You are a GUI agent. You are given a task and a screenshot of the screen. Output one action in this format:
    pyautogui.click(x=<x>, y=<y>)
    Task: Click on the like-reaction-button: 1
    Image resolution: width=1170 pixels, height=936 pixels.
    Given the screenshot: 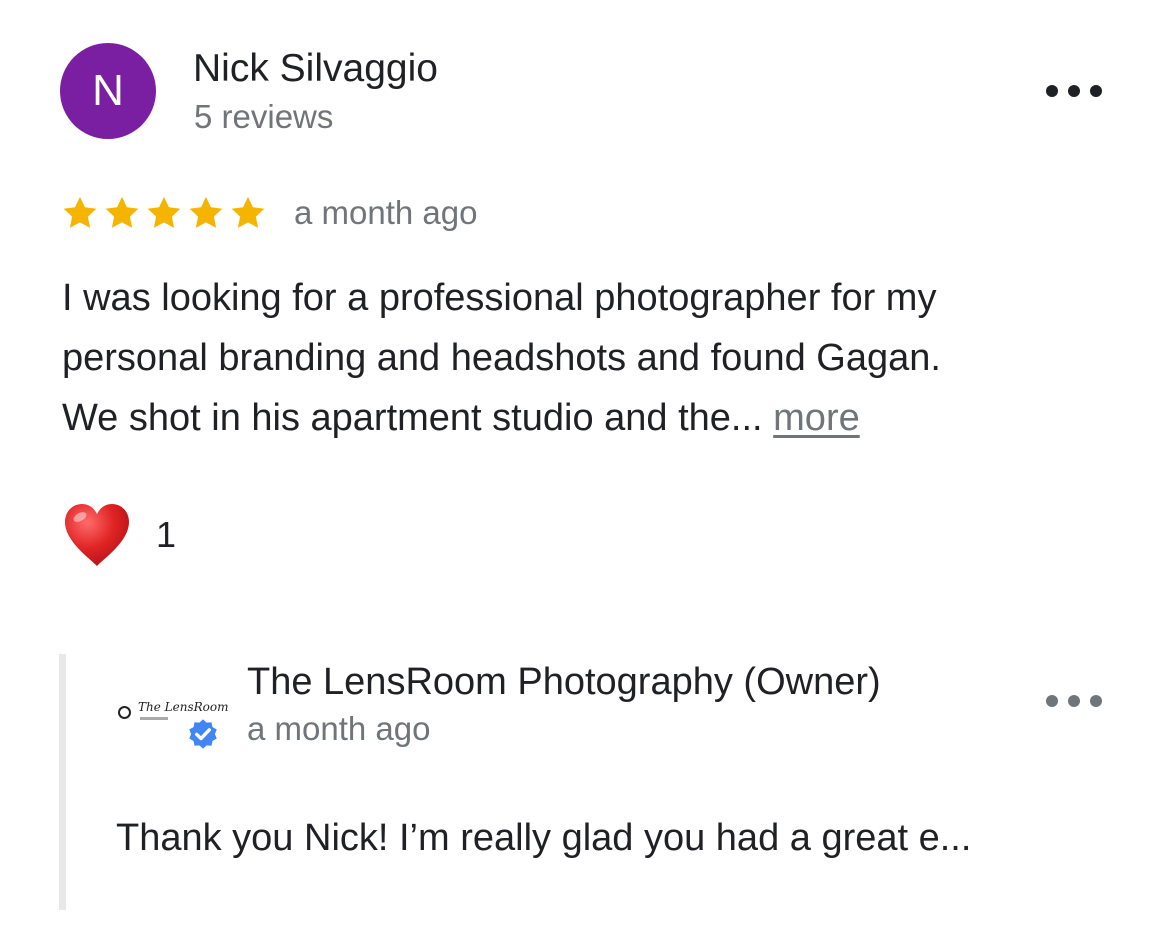 What is the action you would take?
    pyautogui.click(x=119, y=535)
    